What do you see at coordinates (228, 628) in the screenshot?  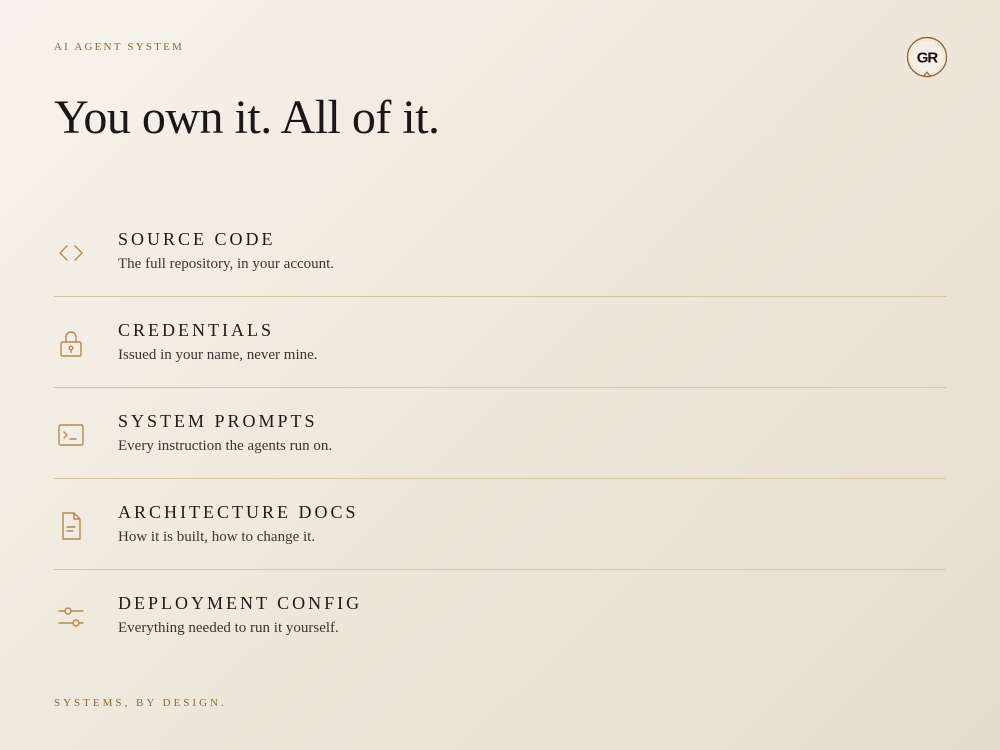 I see `item-description: Everything needed to run it yourself.` at bounding box center [228, 628].